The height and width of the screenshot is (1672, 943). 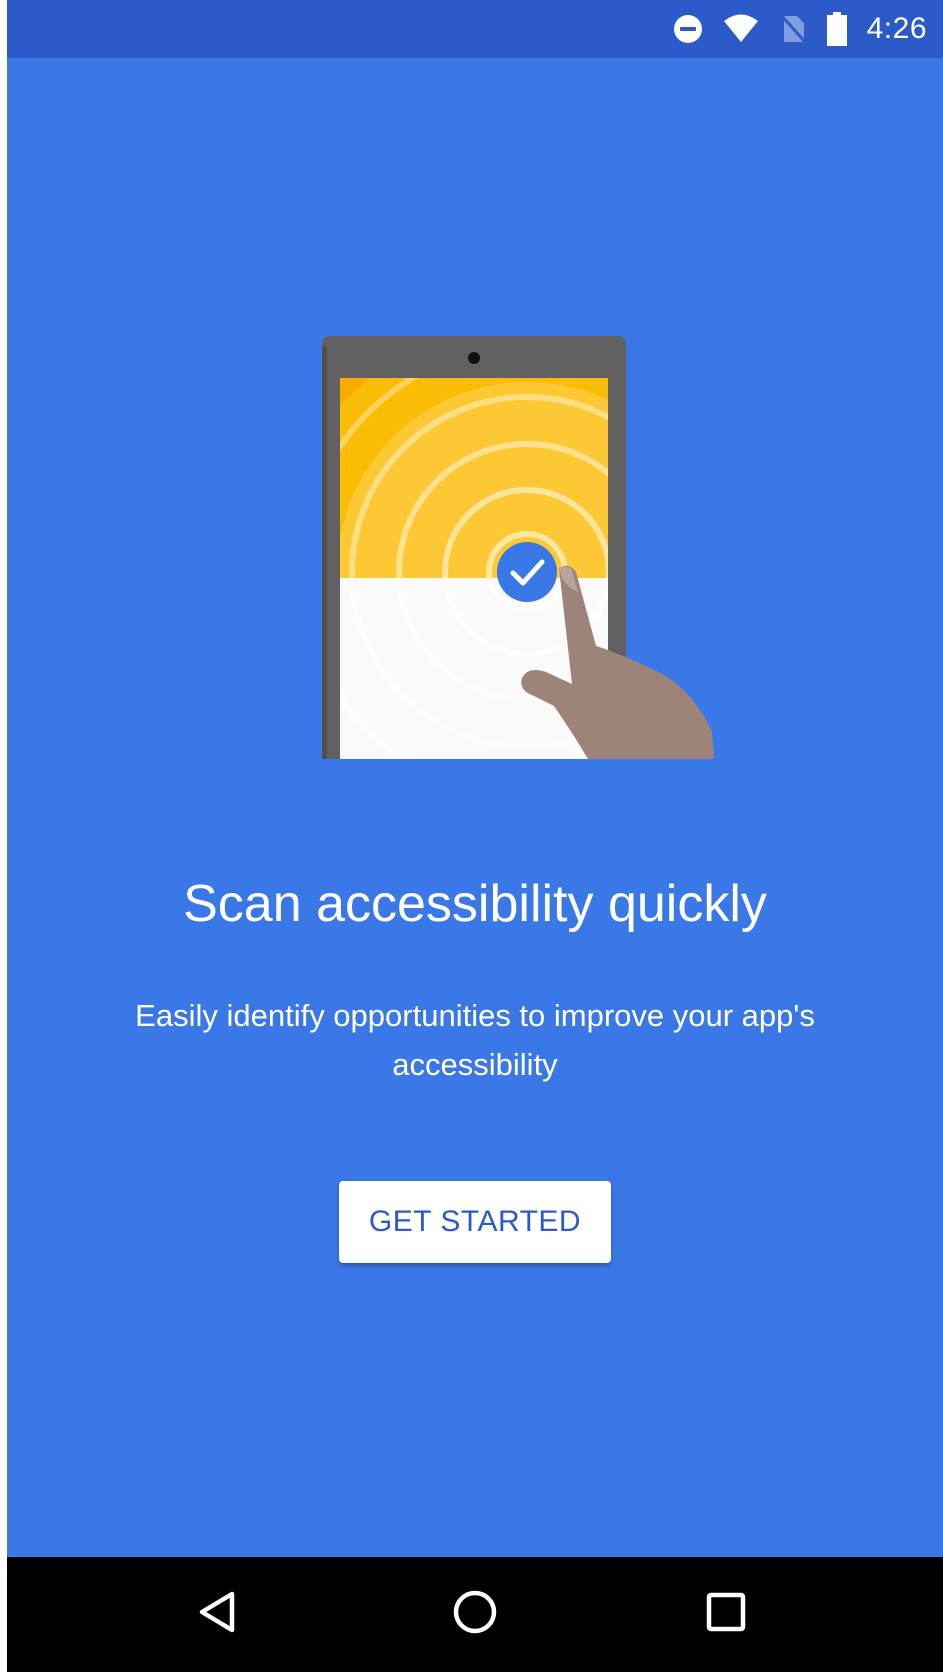 I want to click on home-icon, so click(x=475, y=1614).